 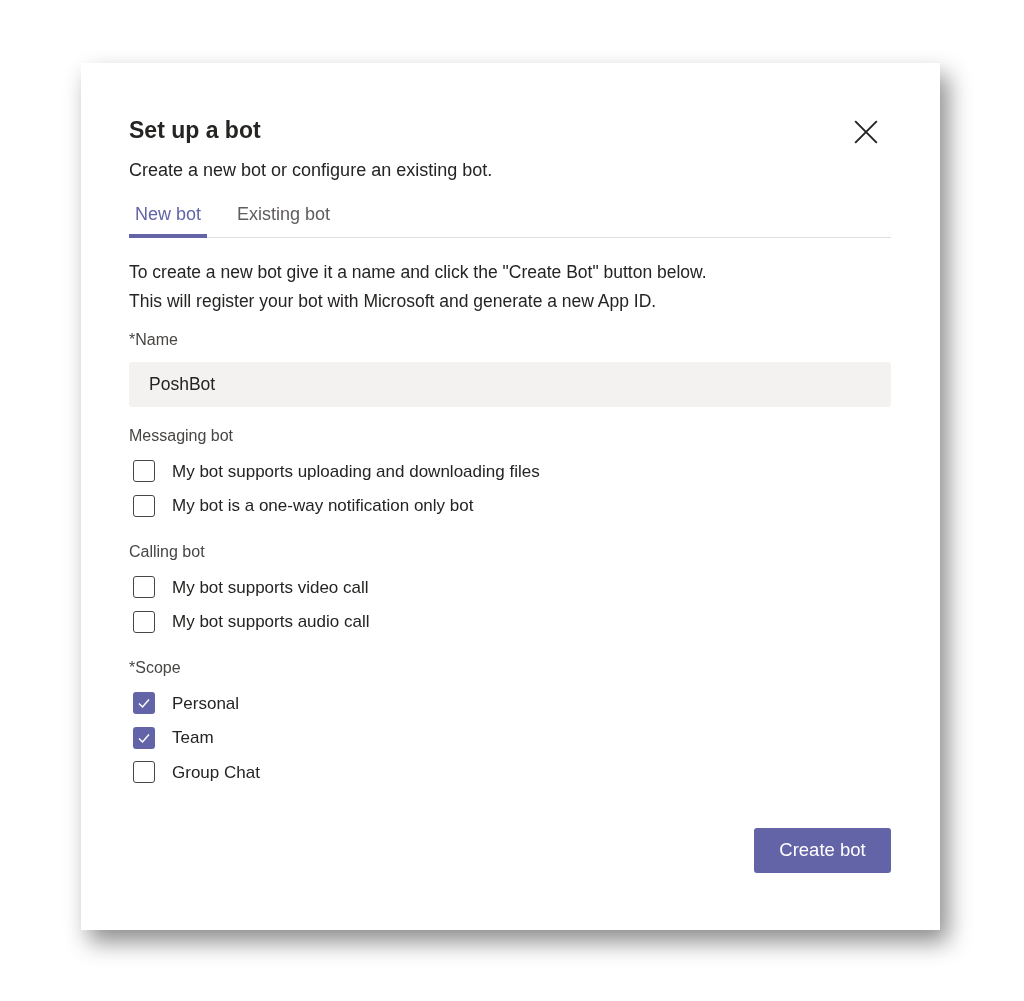 I want to click on field-label: *Name, so click(x=154, y=340).